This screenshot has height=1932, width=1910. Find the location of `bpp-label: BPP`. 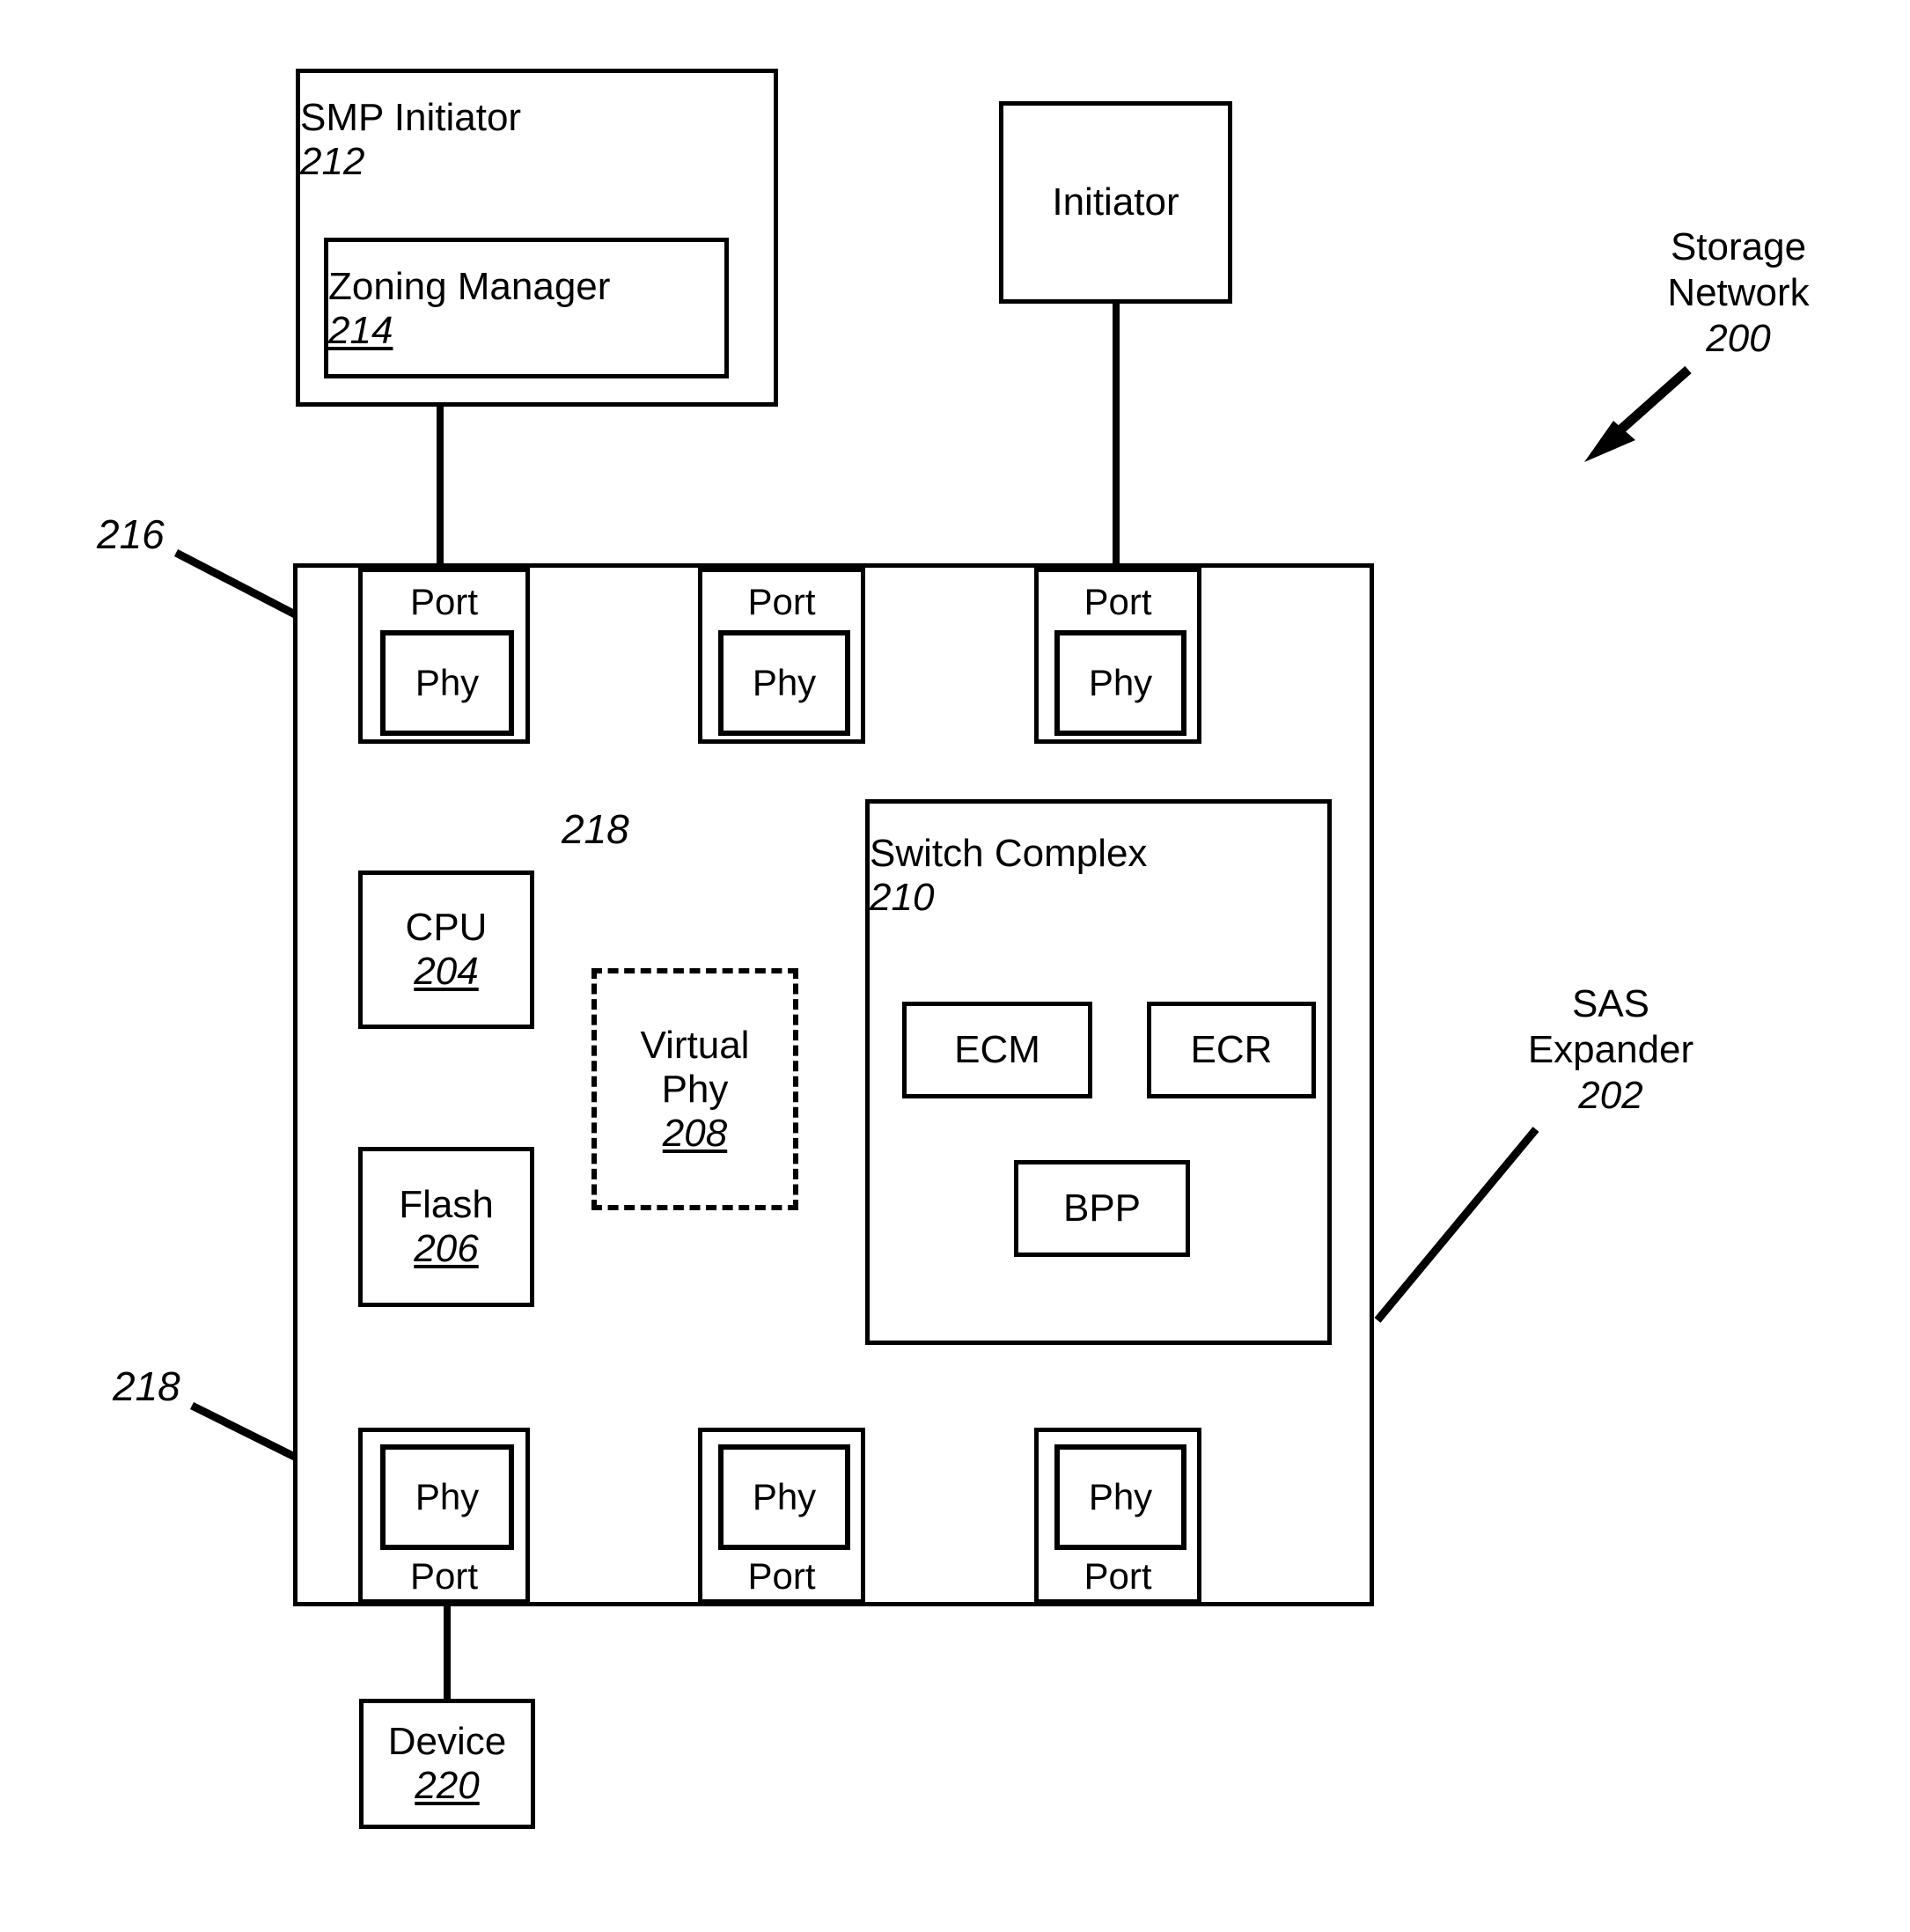

bpp-label: BPP is located at coordinates (1102, 1208).